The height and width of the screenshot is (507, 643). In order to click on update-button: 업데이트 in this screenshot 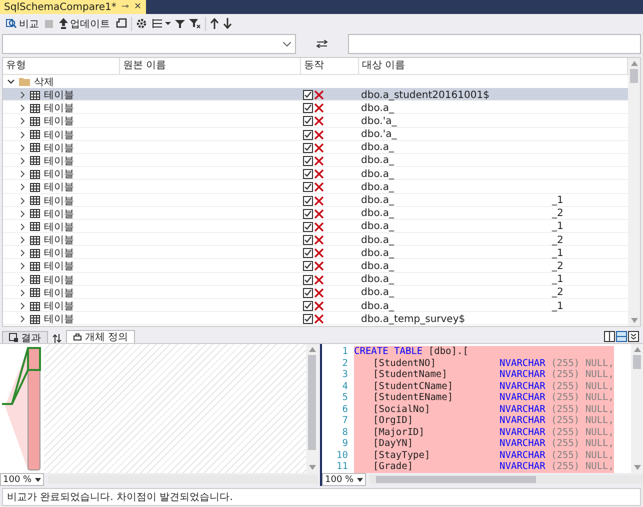, I will do `click(84, 24)`.